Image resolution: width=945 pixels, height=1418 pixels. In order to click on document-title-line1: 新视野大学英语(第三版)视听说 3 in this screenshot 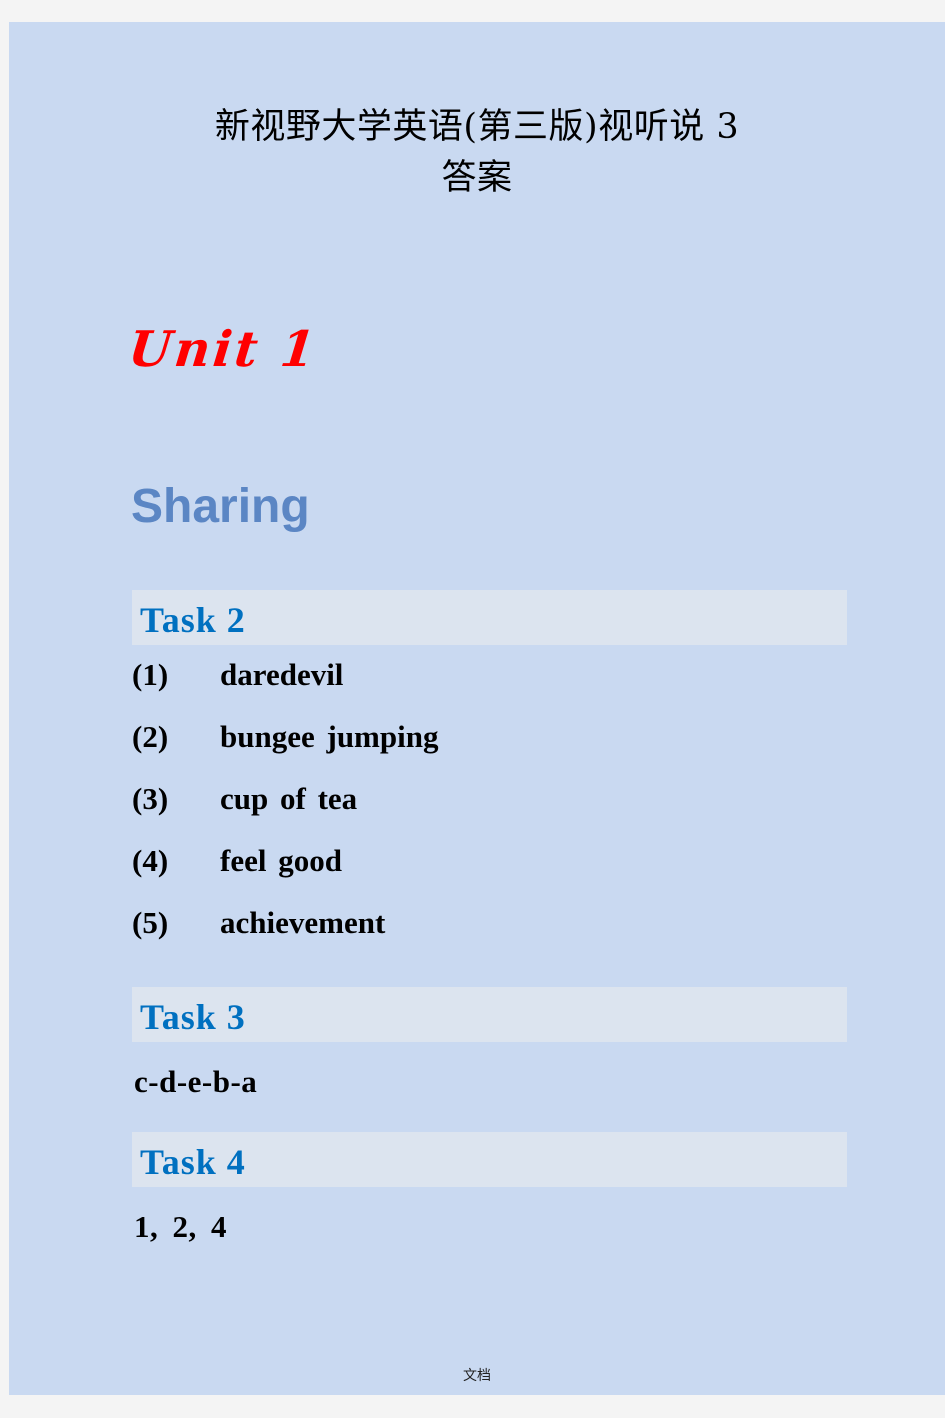, I will do `click(477, 127)`.